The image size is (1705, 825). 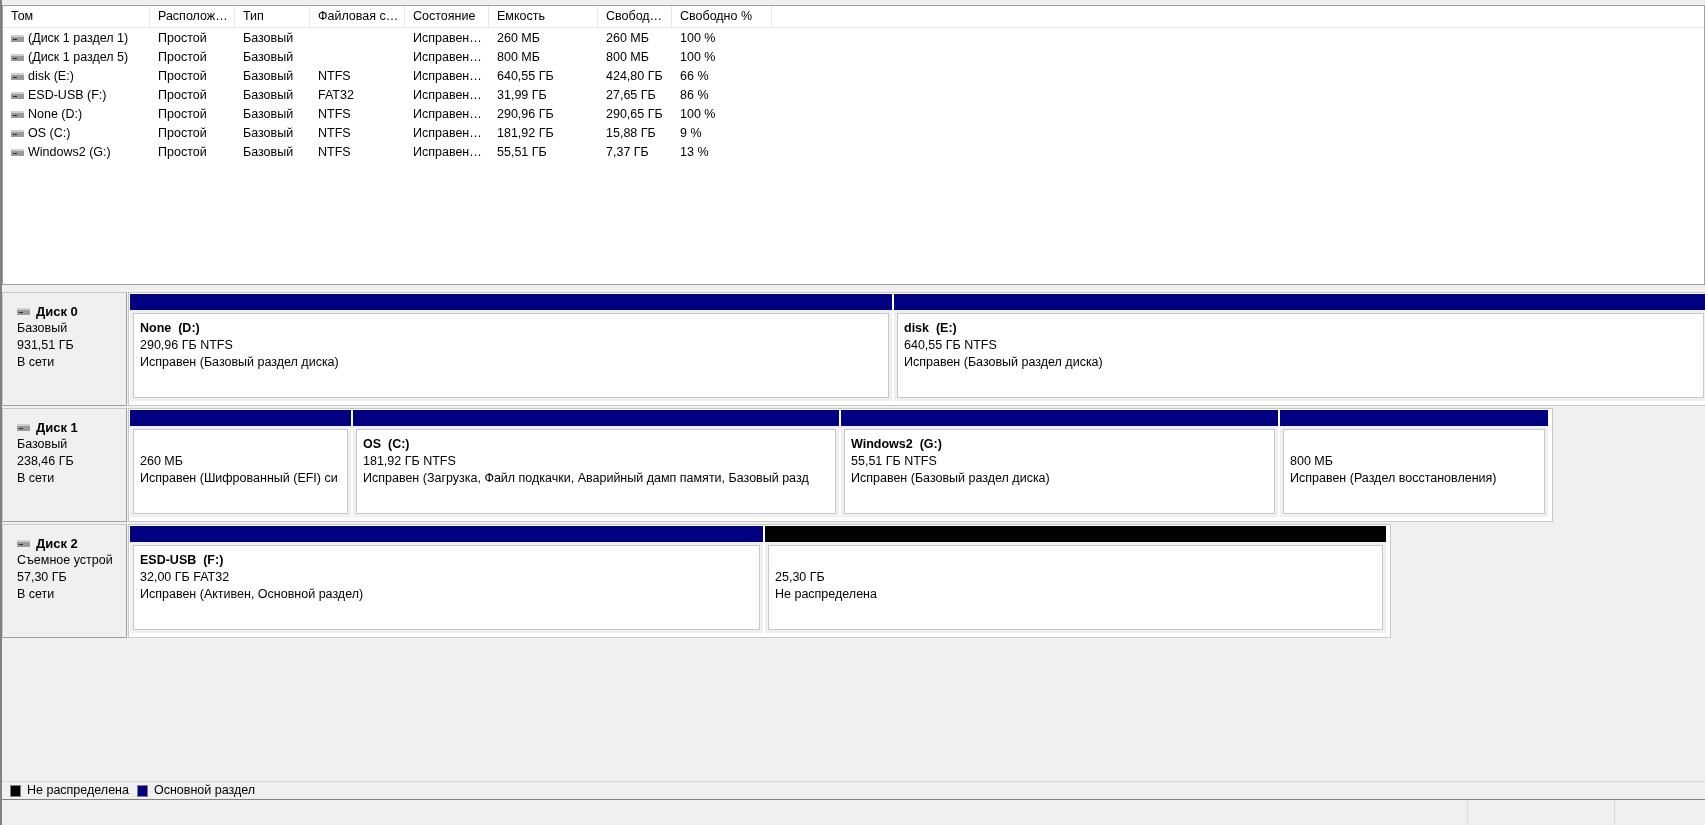 What do you see at coordinates (170, 328) in the screenshot?
I see `partition-title: None (D:)` at bounding box center [170, 328].